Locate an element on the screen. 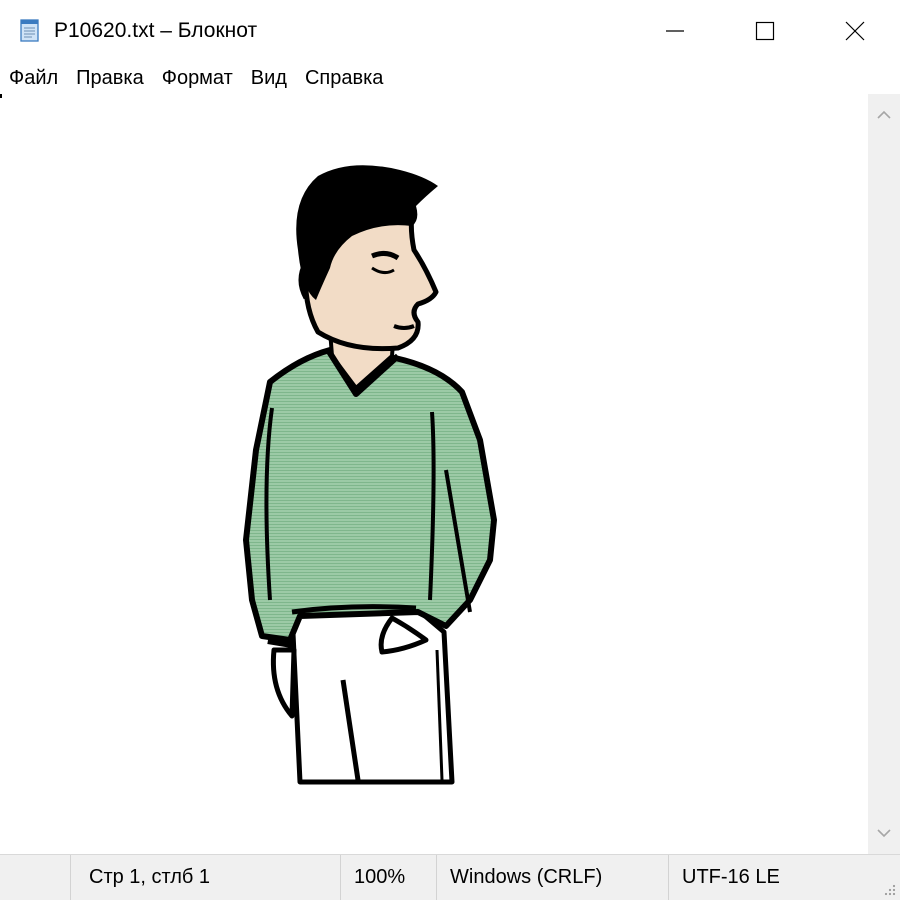  close-icon is located at coordinates (855, 31).